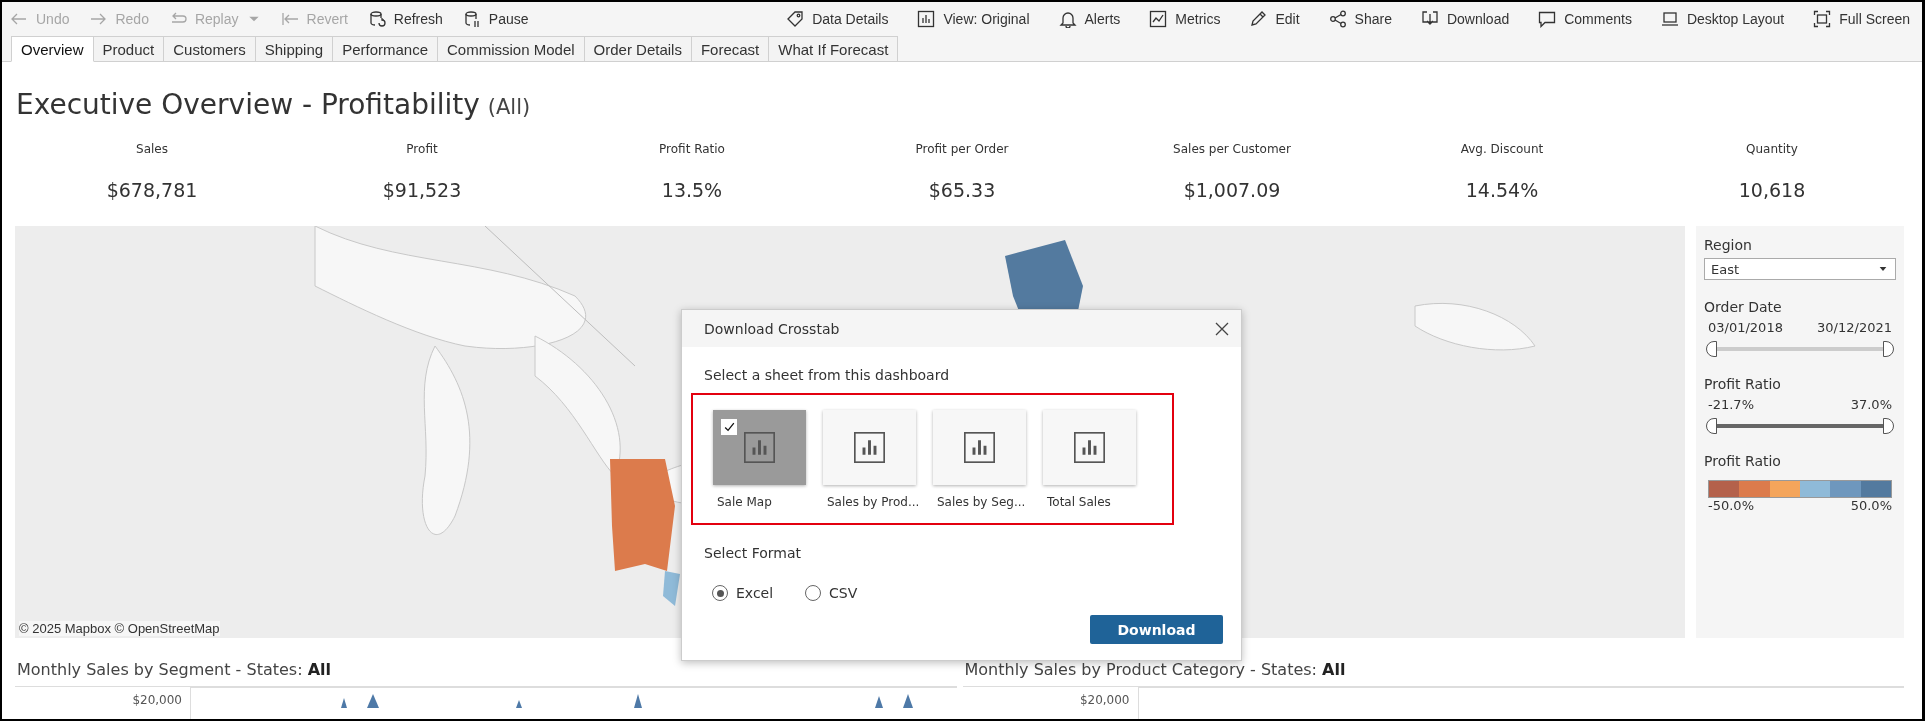 This screenshot has width=1925, height=721. Describe the element at coordinates (755, 593) in the screenshot. I see `radio-label: Excel` at that location.